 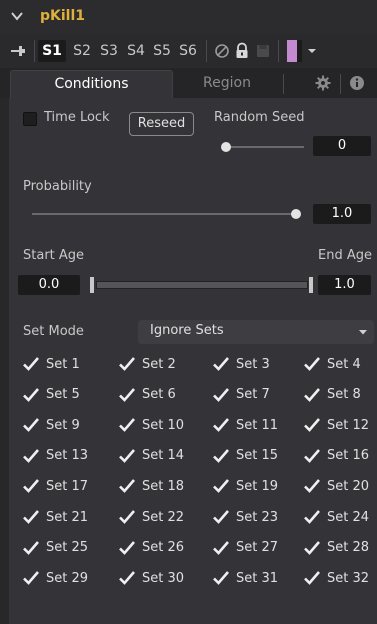 I want to click on set-checkbox-12: Set 12, so click(x=336, y=425).